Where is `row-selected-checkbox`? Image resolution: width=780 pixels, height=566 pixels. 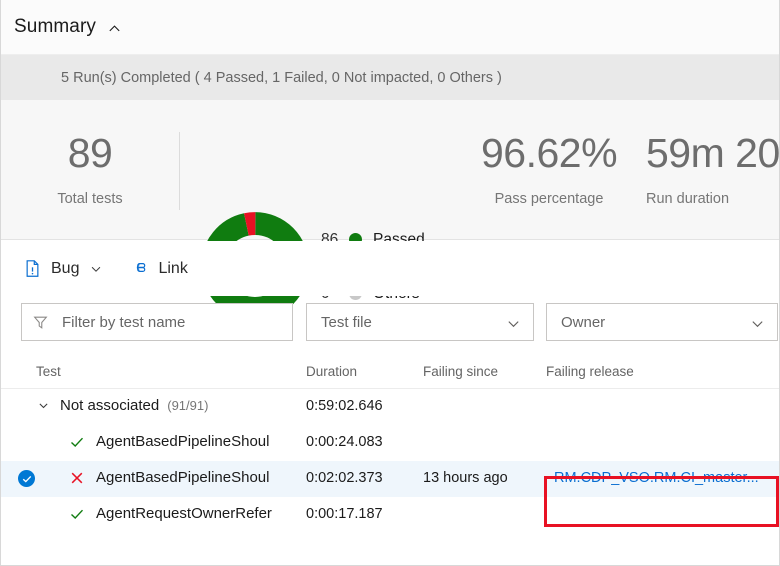 row-selected-checkbox is located at coordinates (26, 478).